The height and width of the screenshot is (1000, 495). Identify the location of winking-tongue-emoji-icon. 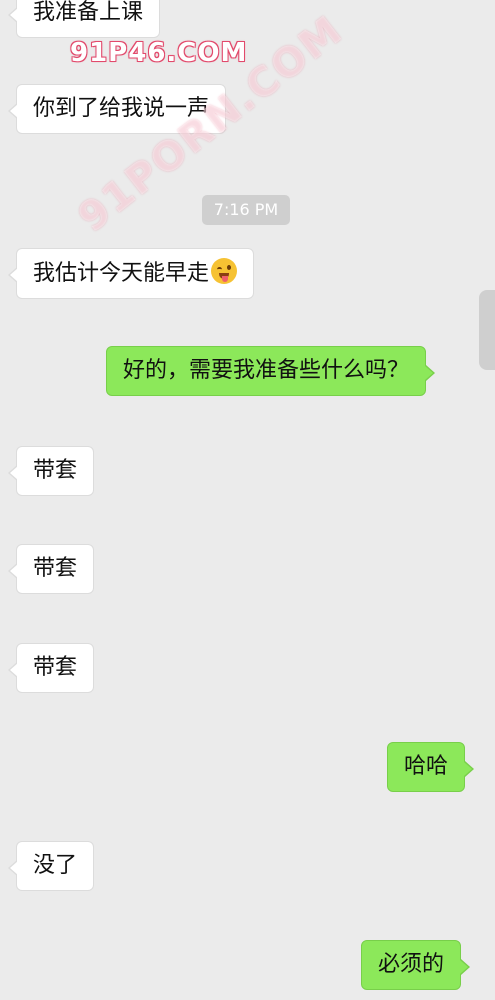
(224, 271).